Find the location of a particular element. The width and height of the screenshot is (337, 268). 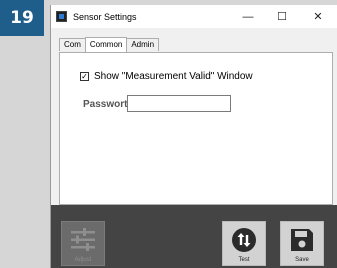

save-button-label: Save is located at coordinates (302, 260).